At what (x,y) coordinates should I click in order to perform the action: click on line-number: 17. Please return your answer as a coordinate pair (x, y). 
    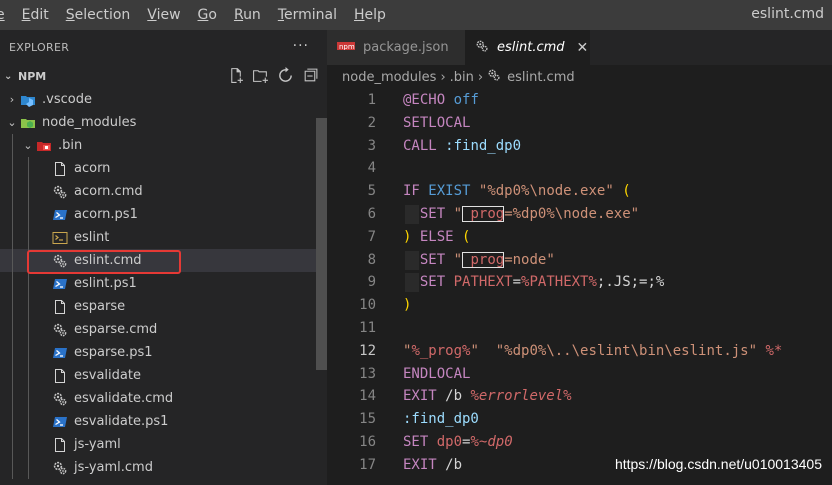
    Looking at the image, I should click on (367, 464).